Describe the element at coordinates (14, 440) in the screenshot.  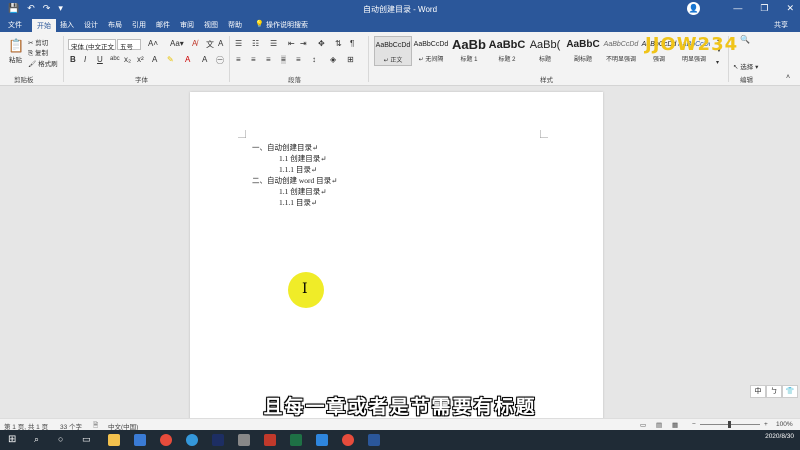
I see `windows-start-icon: ⊞` at that location.